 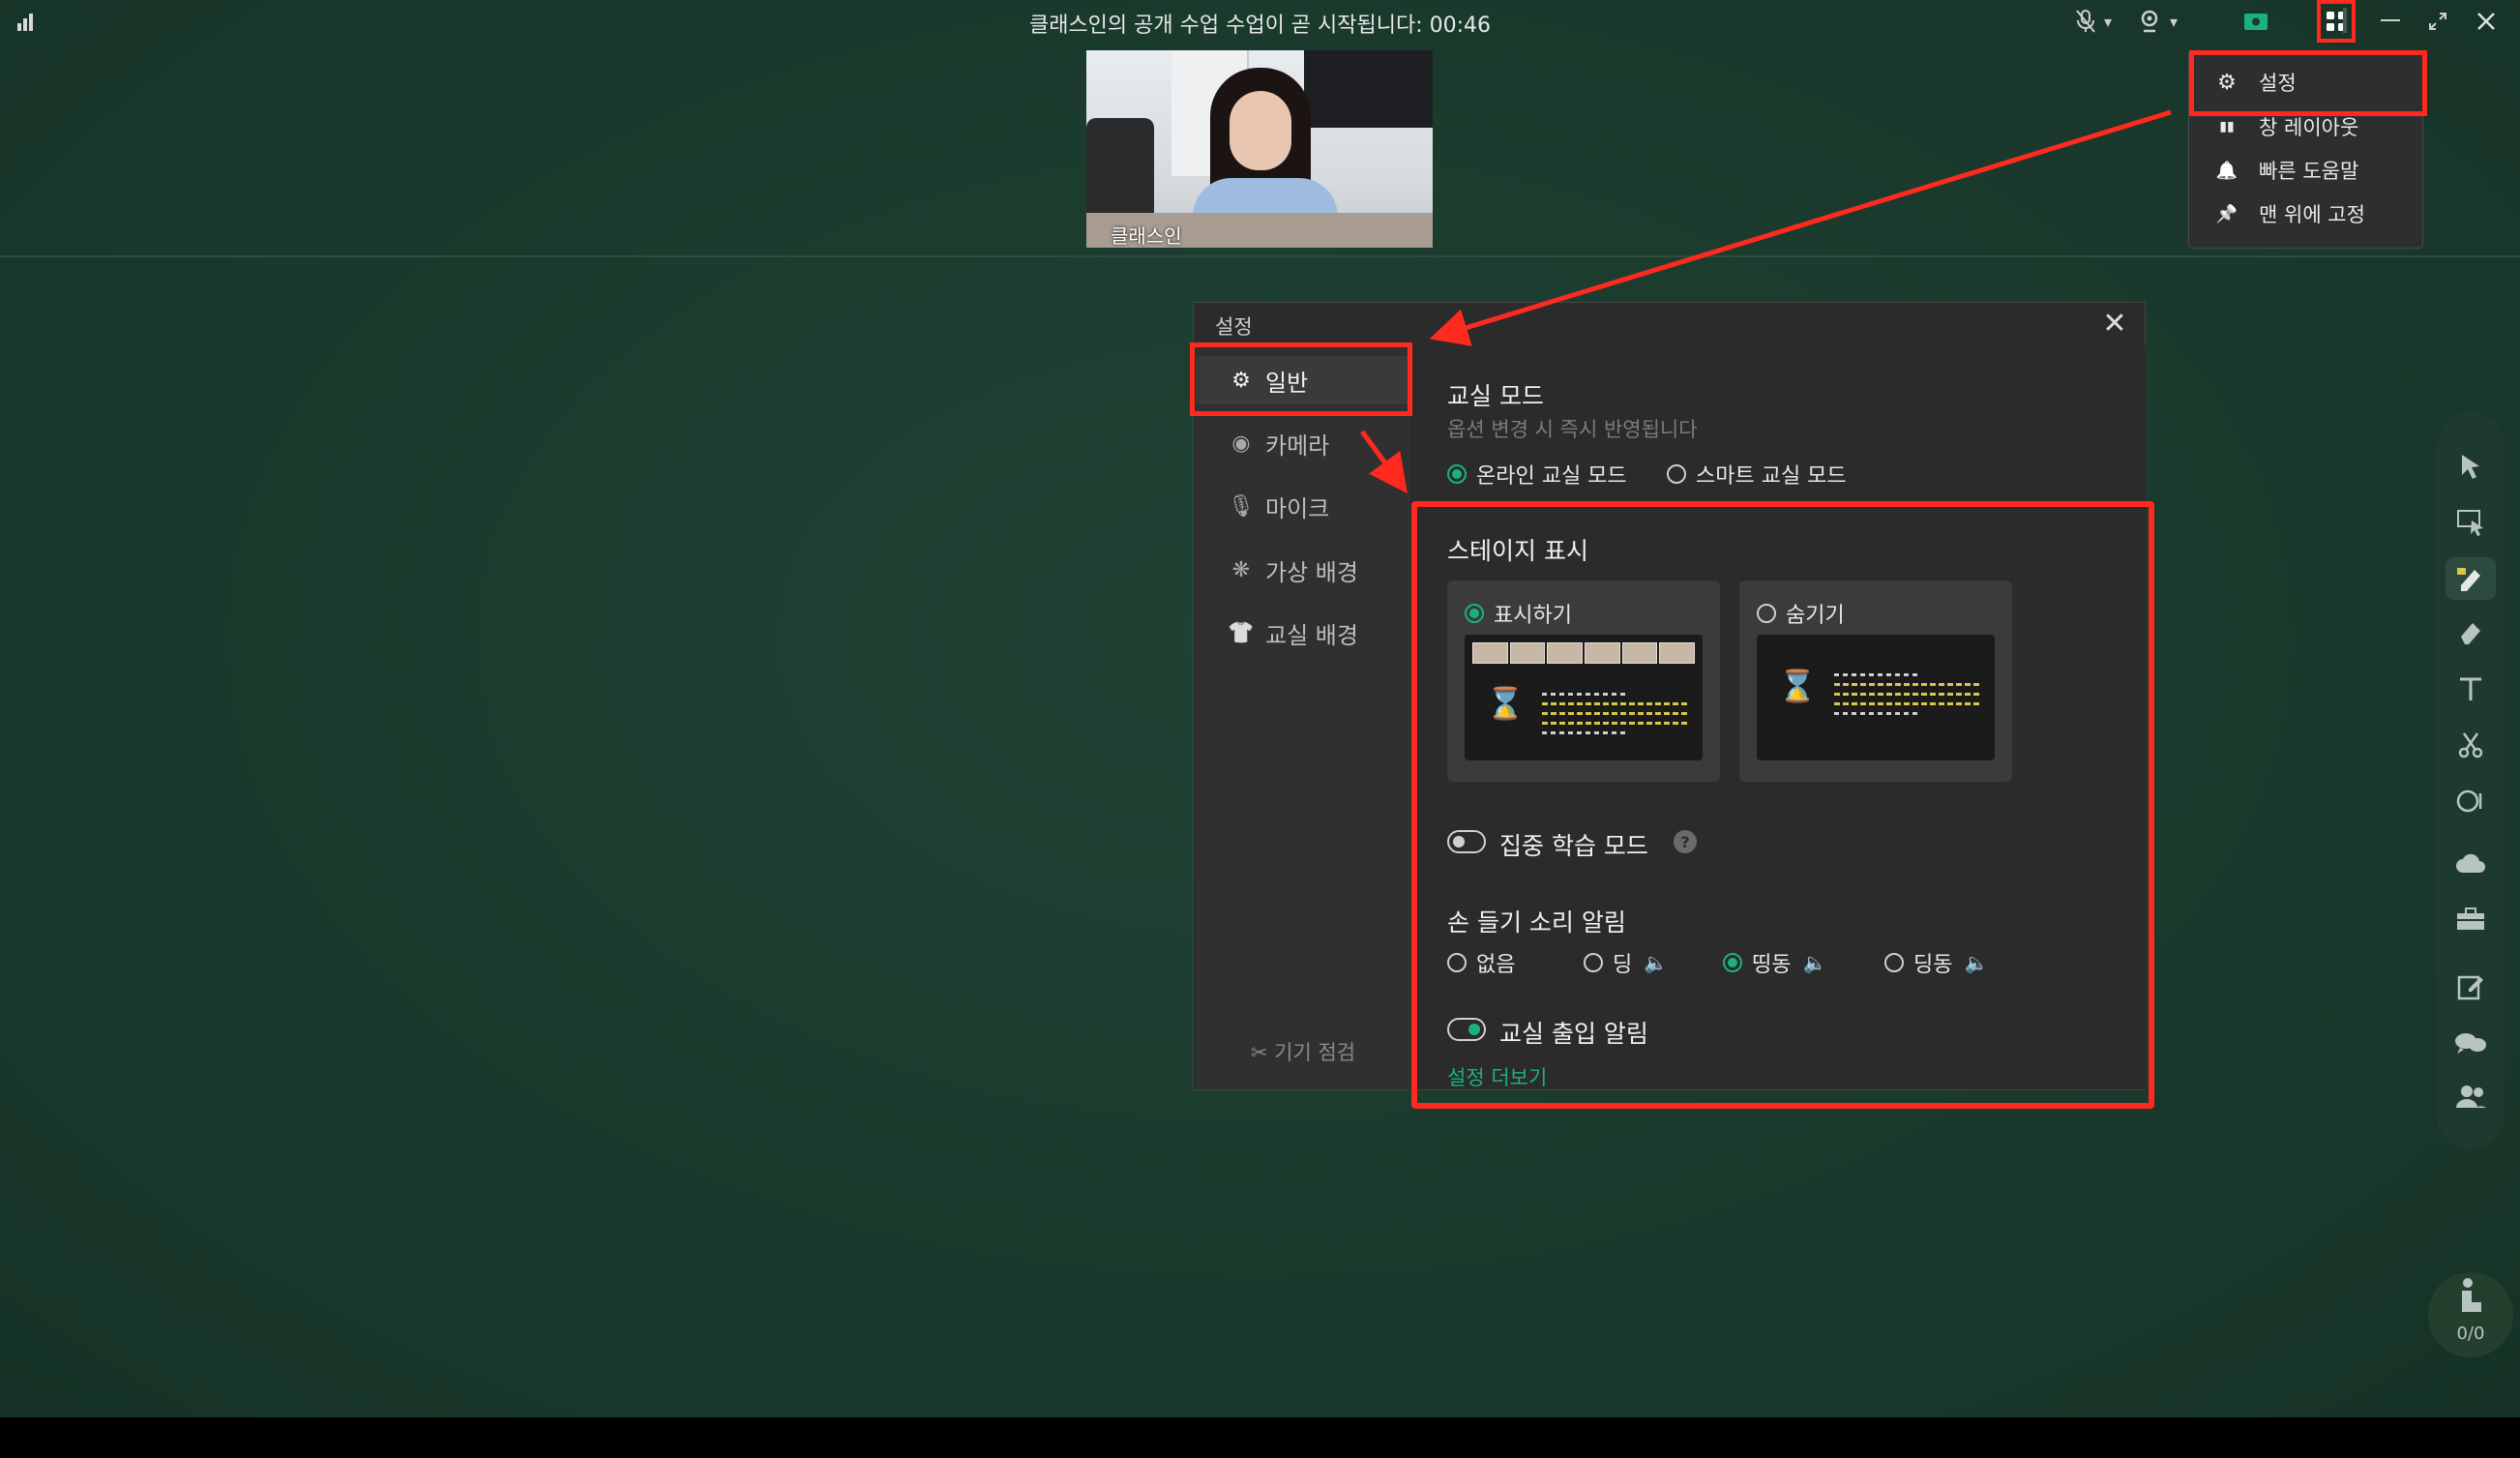 What do you see at coordinates (1234, 327) in the screenshot?
I see `dialog-title: 설정` at bounding box center [1234, 327].